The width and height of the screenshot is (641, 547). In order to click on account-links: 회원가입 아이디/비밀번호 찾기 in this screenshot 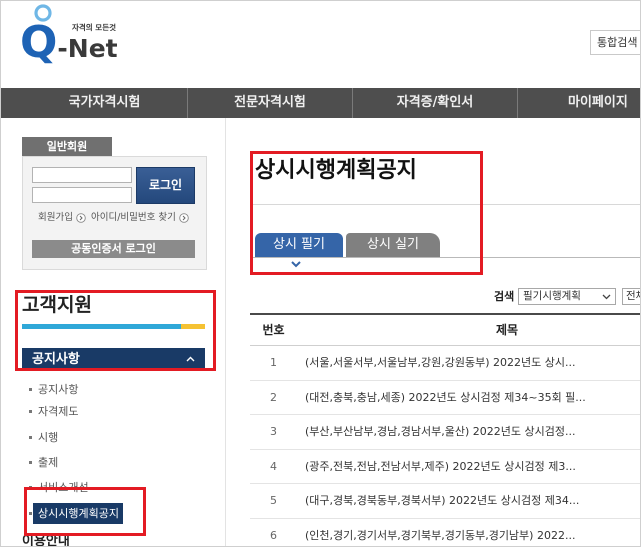, I will do `click(113, 218)`.